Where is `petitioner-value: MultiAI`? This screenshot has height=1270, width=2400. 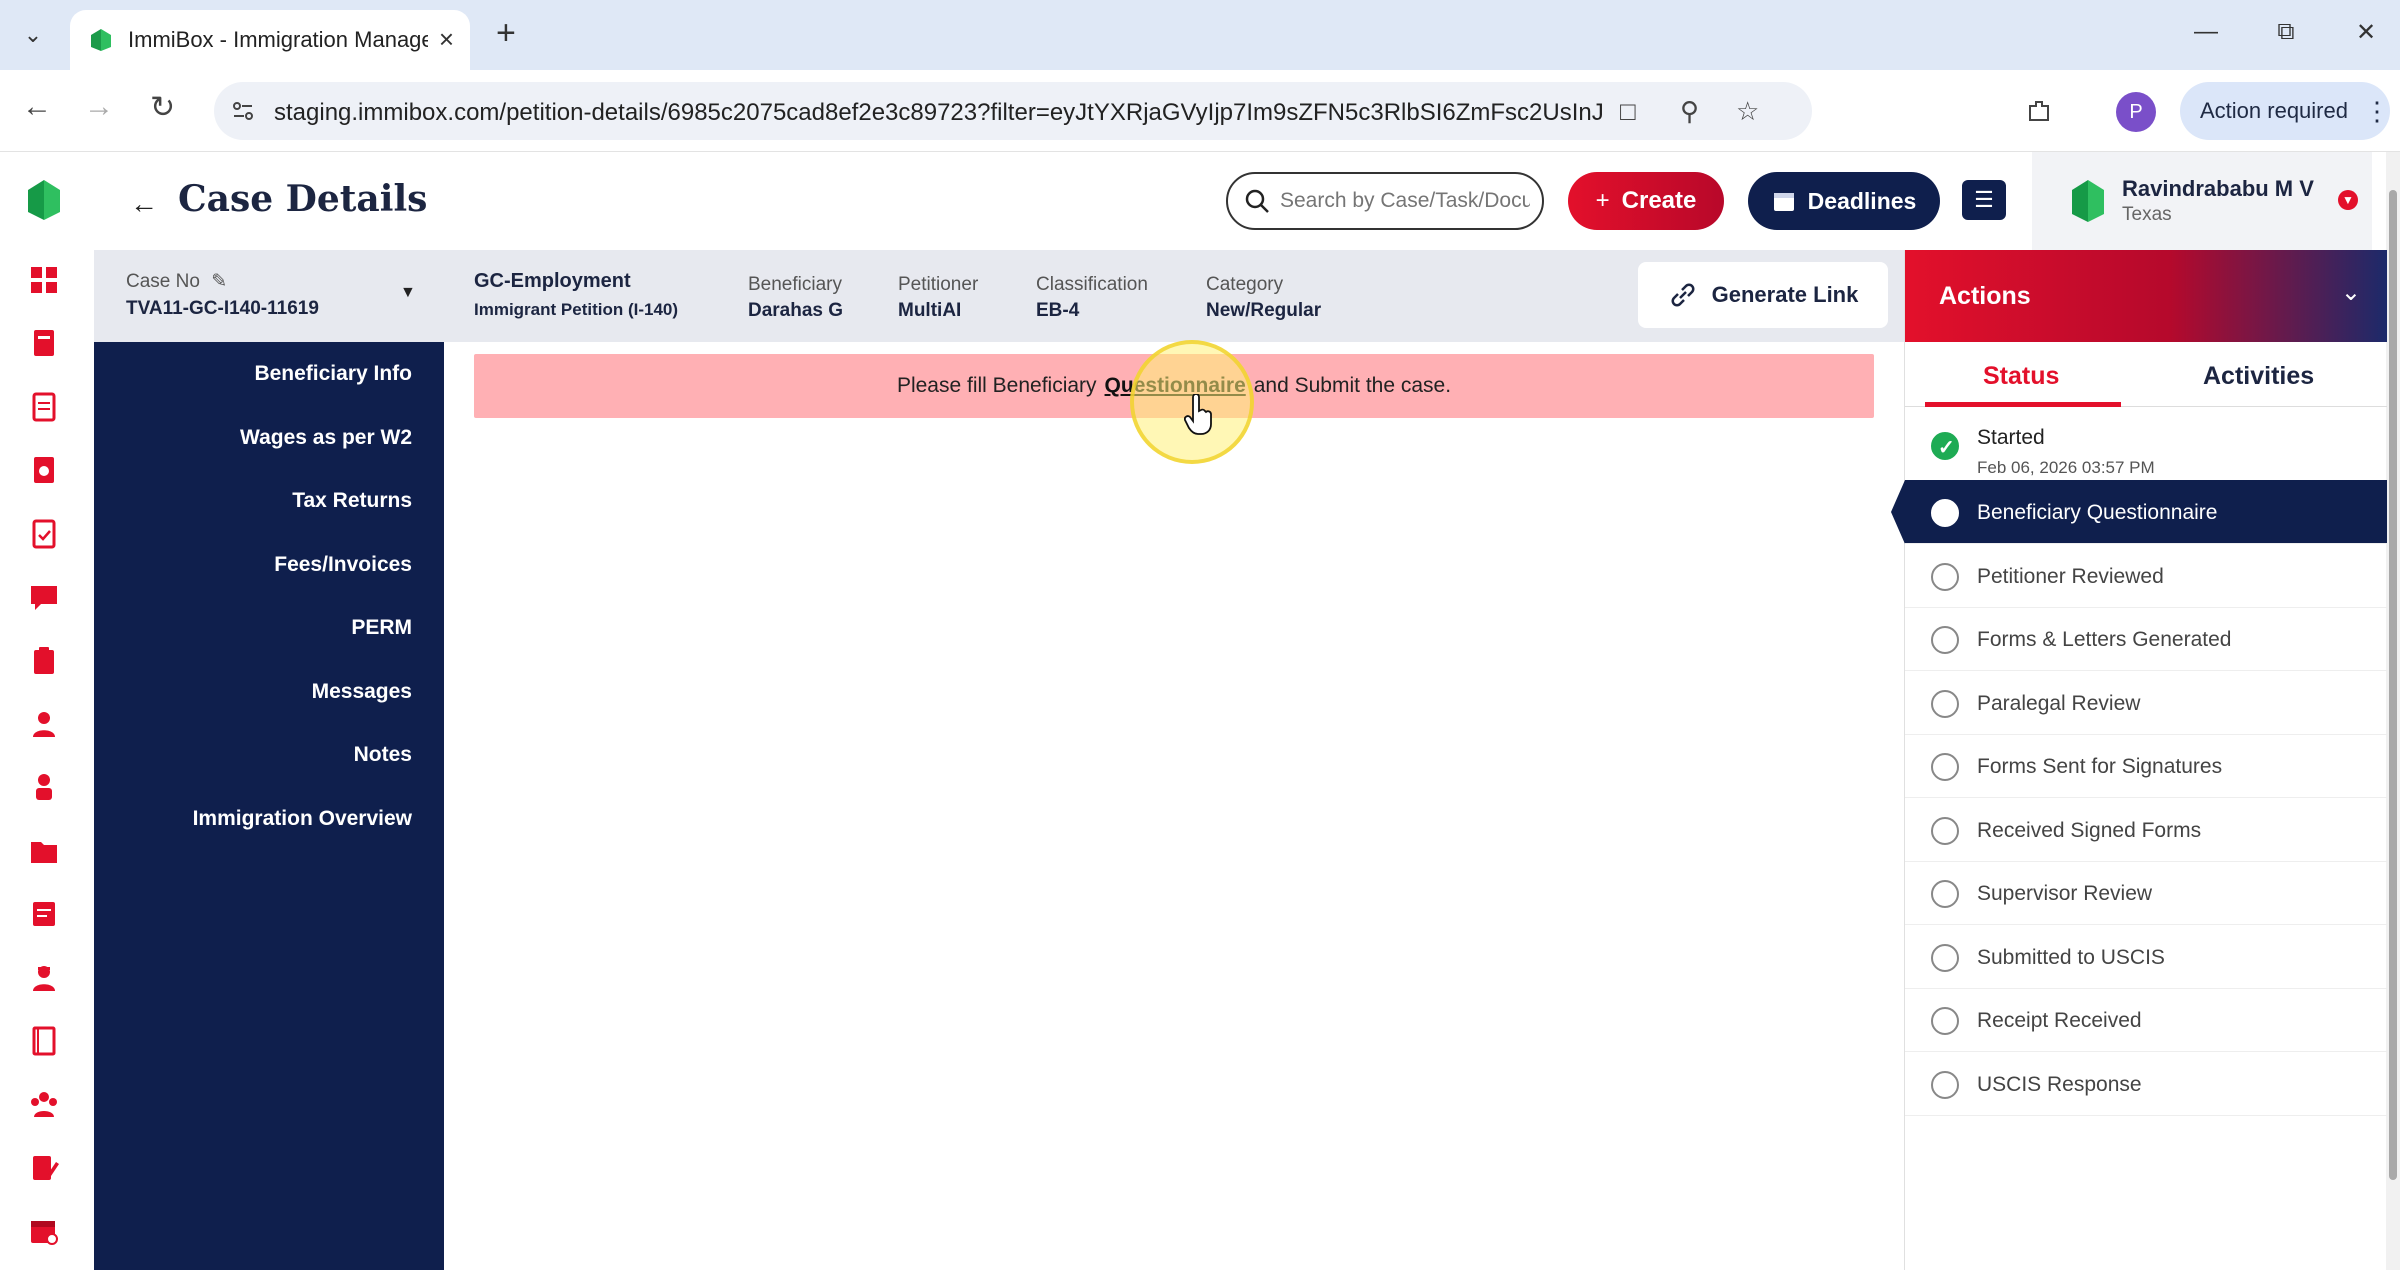
petitioner-value: MultiAI is located at coordinates (930, 310).